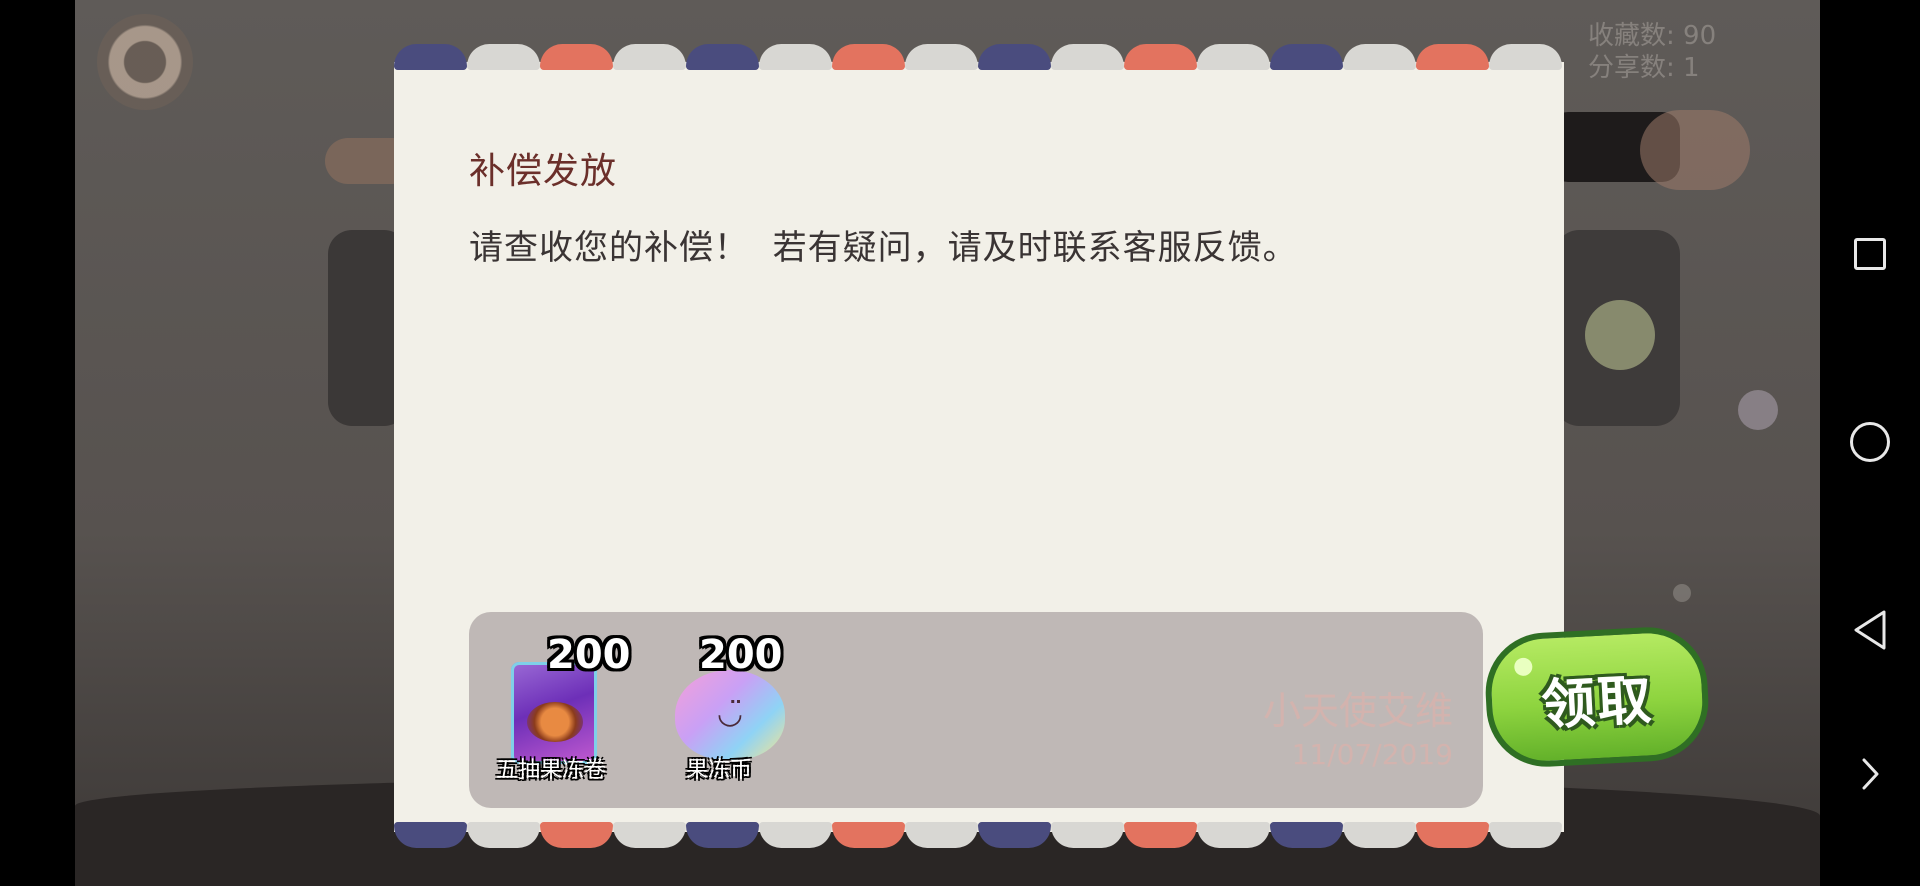  What do you see at coordinates (145, 62) in the screenshot?
I see `back-button-blurred` at bounding box center [145, 62].